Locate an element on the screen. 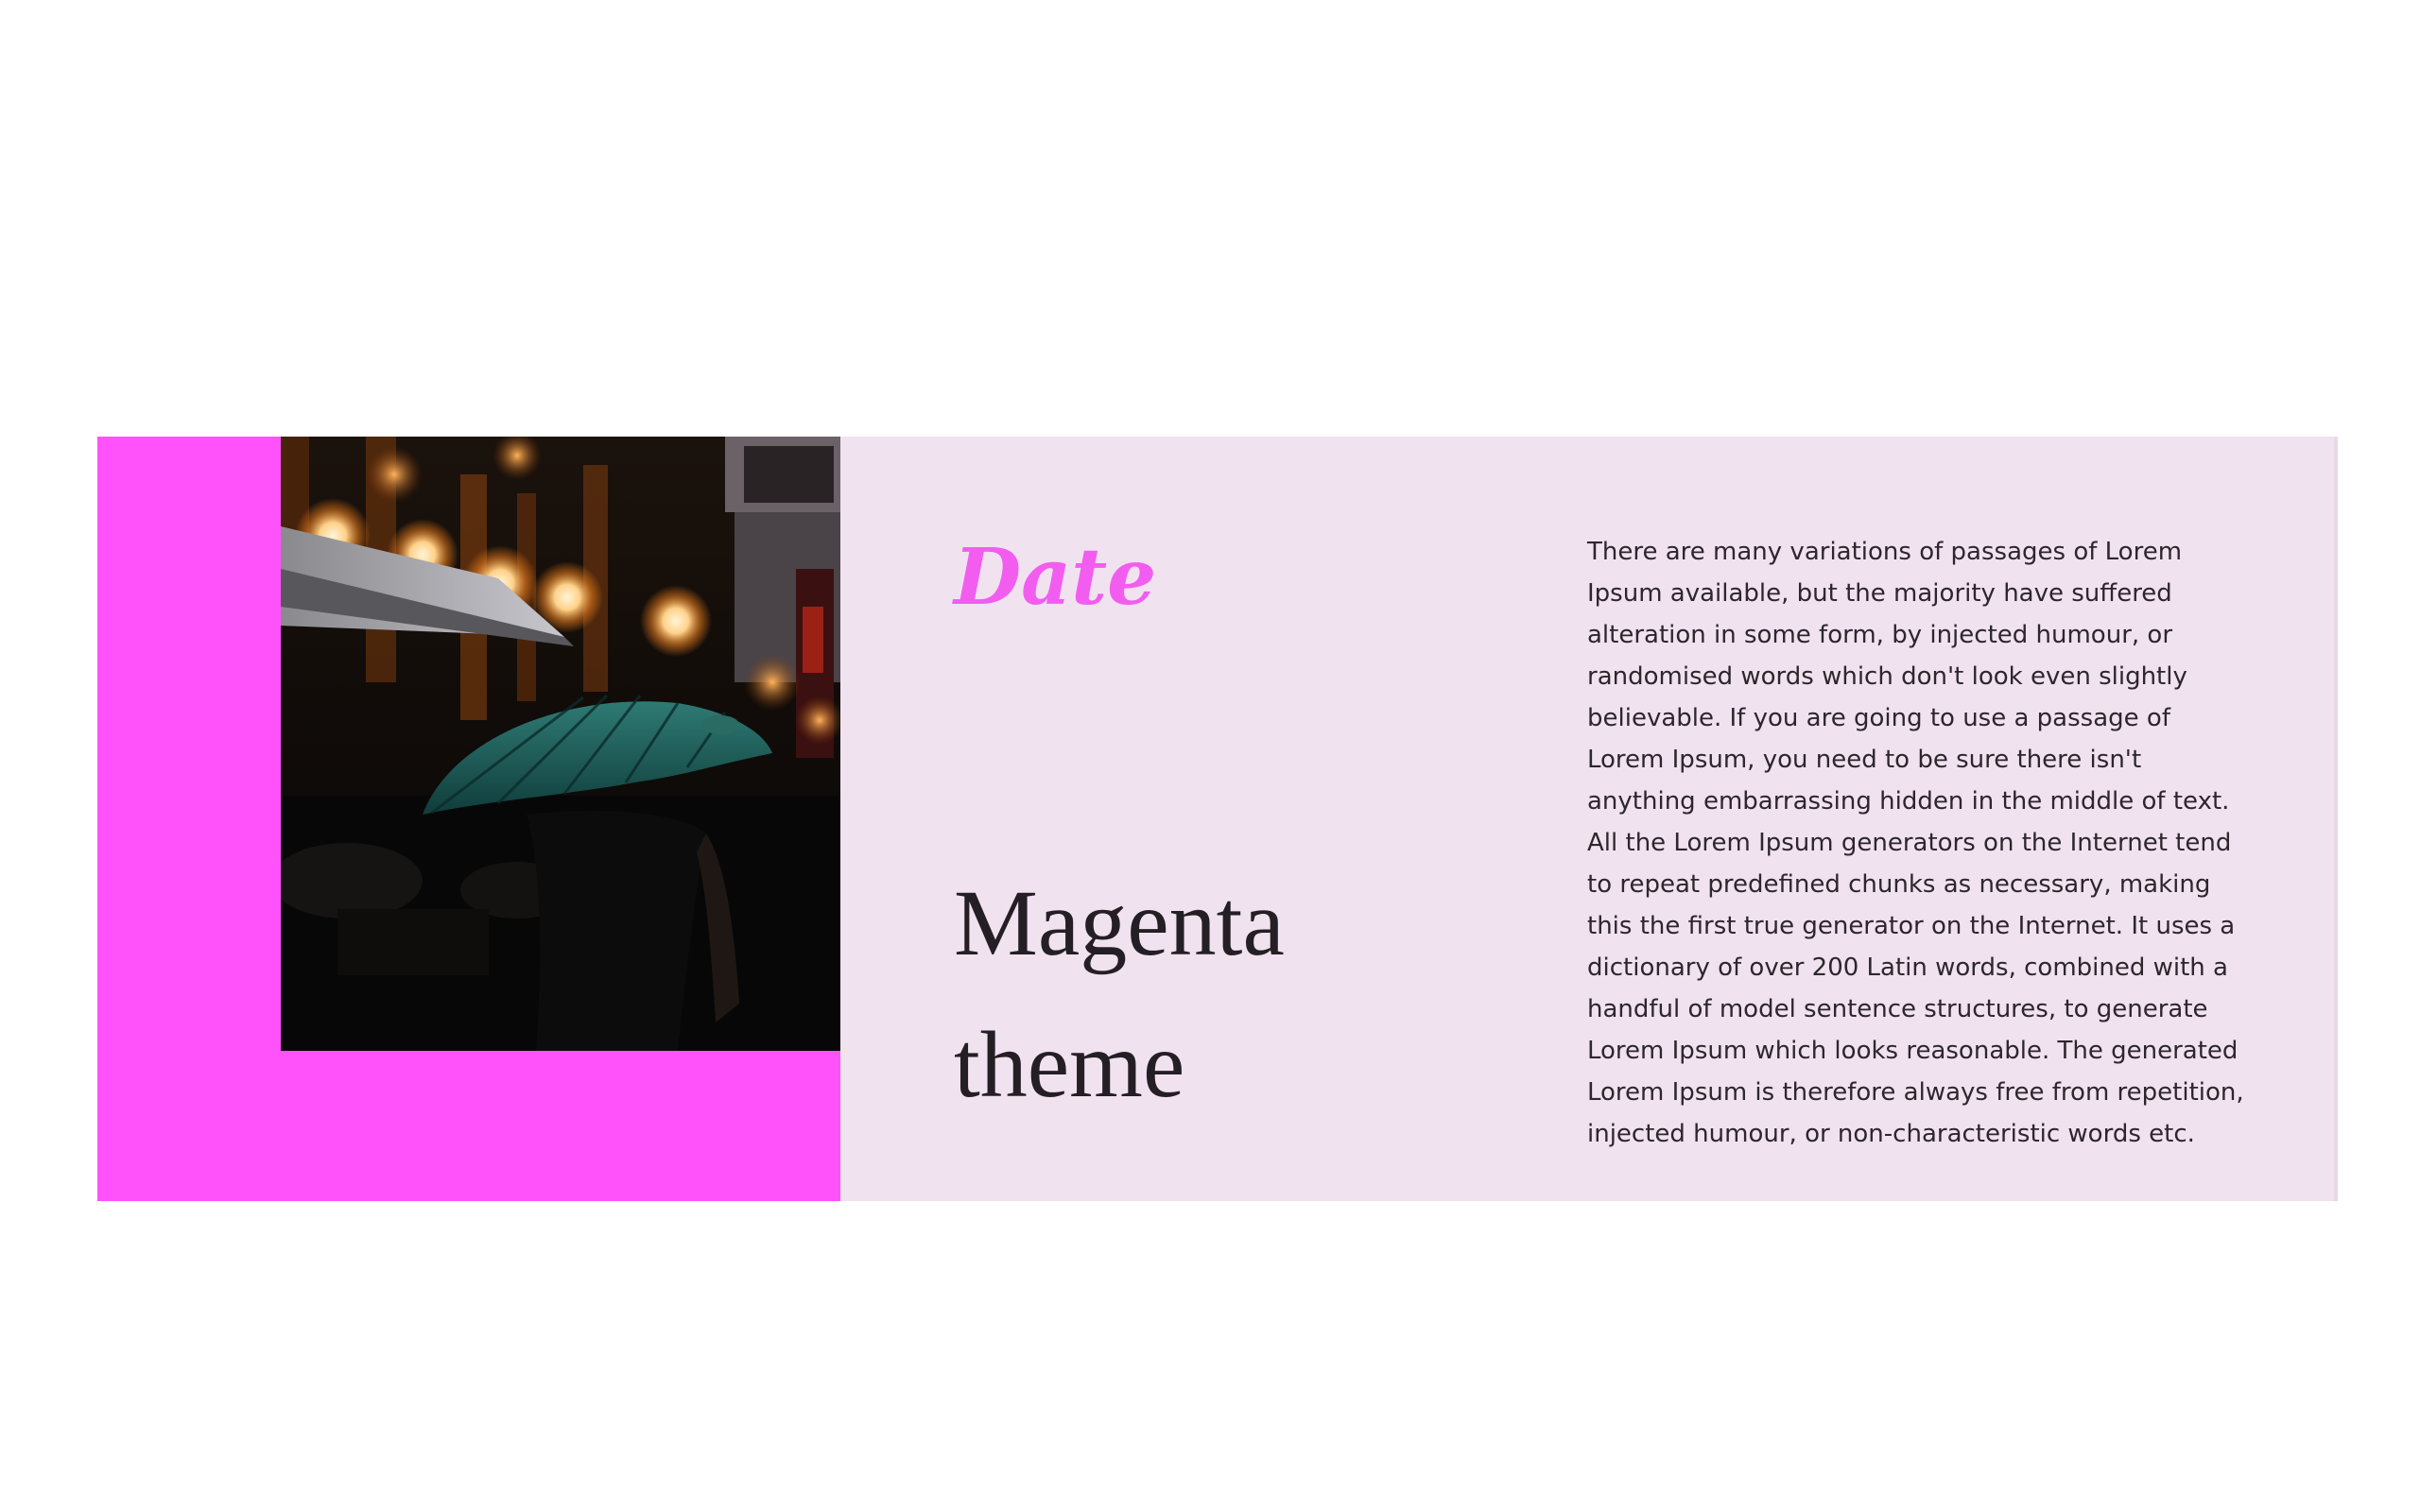  headline: Magenta theme is located at coordinates (1119, 993).